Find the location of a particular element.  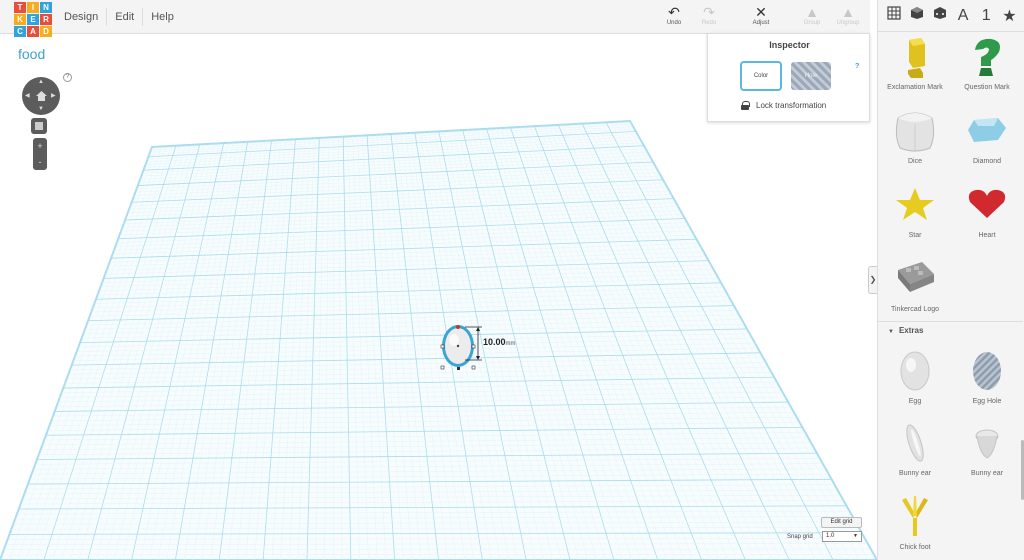

chevron-right-icon: ❯ is located at coordinates (873, 279).